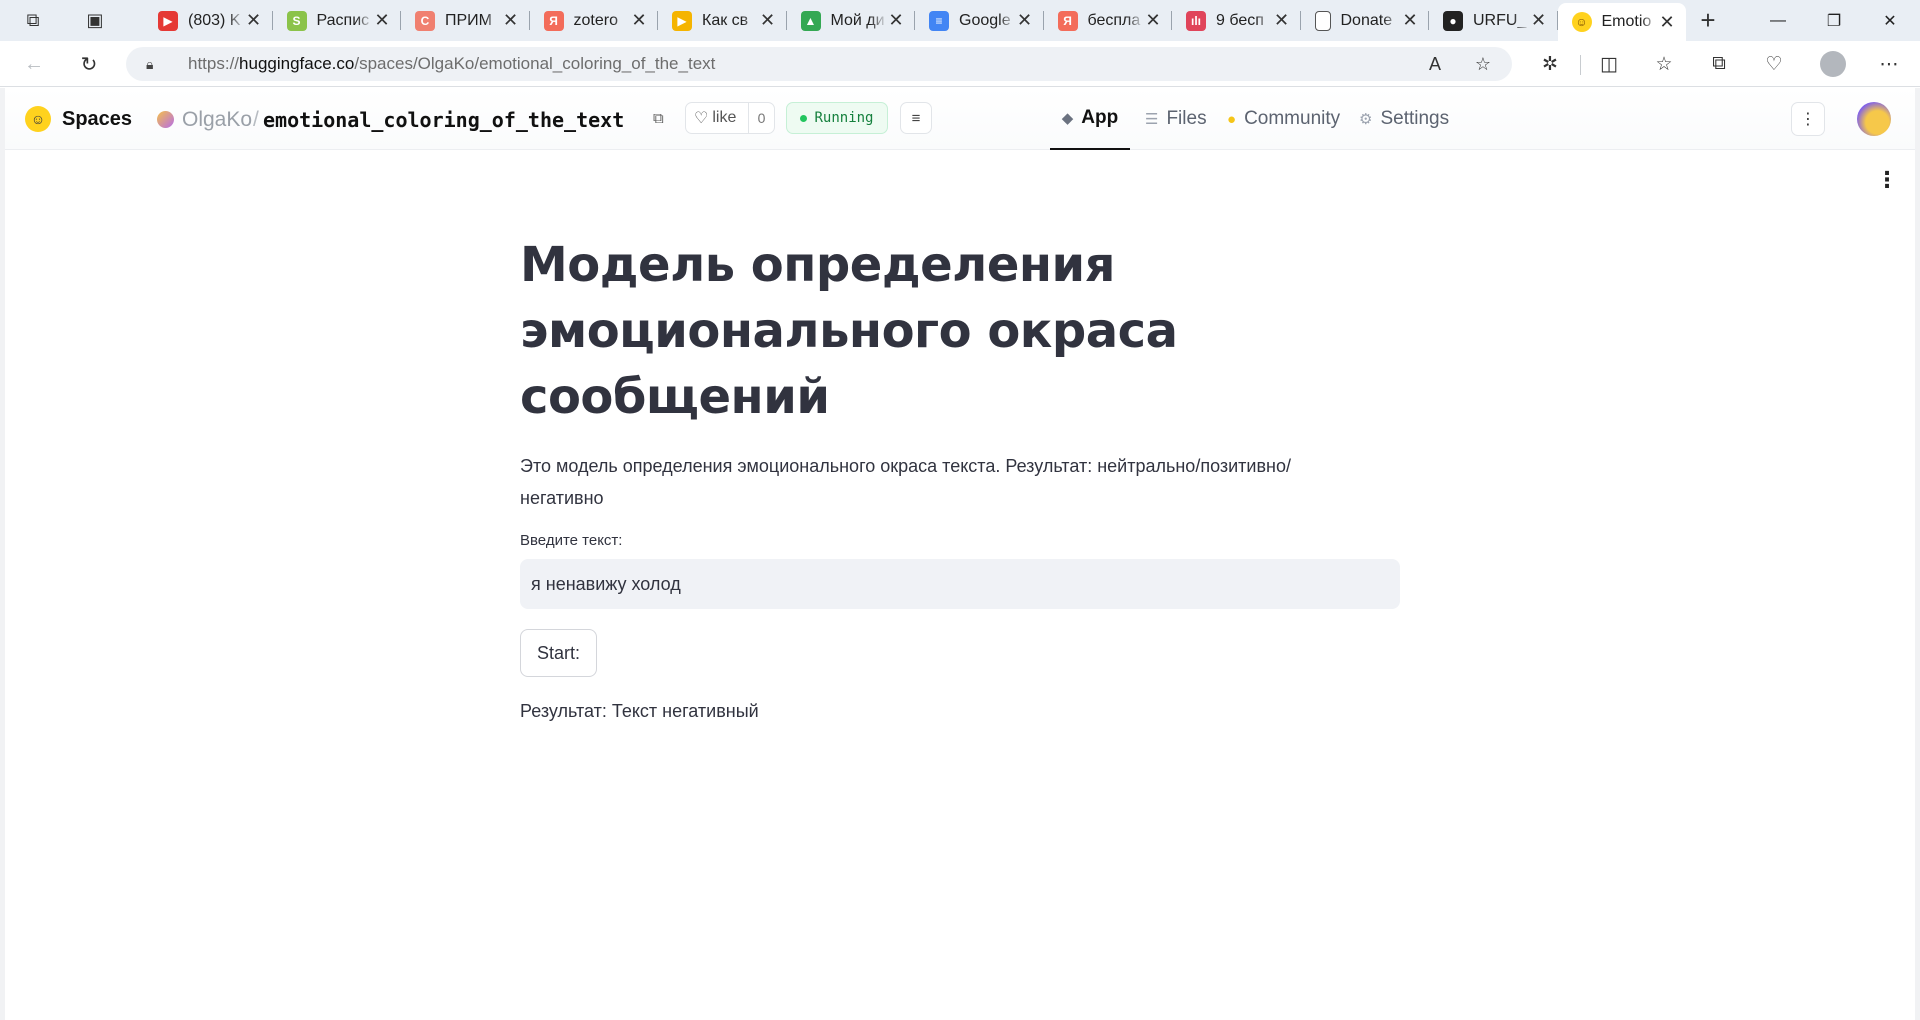 The height and width of the screenshot is (1020, 1920). I want to click on browser-tab: ▶ (803) K ✕, so click(208, 20).